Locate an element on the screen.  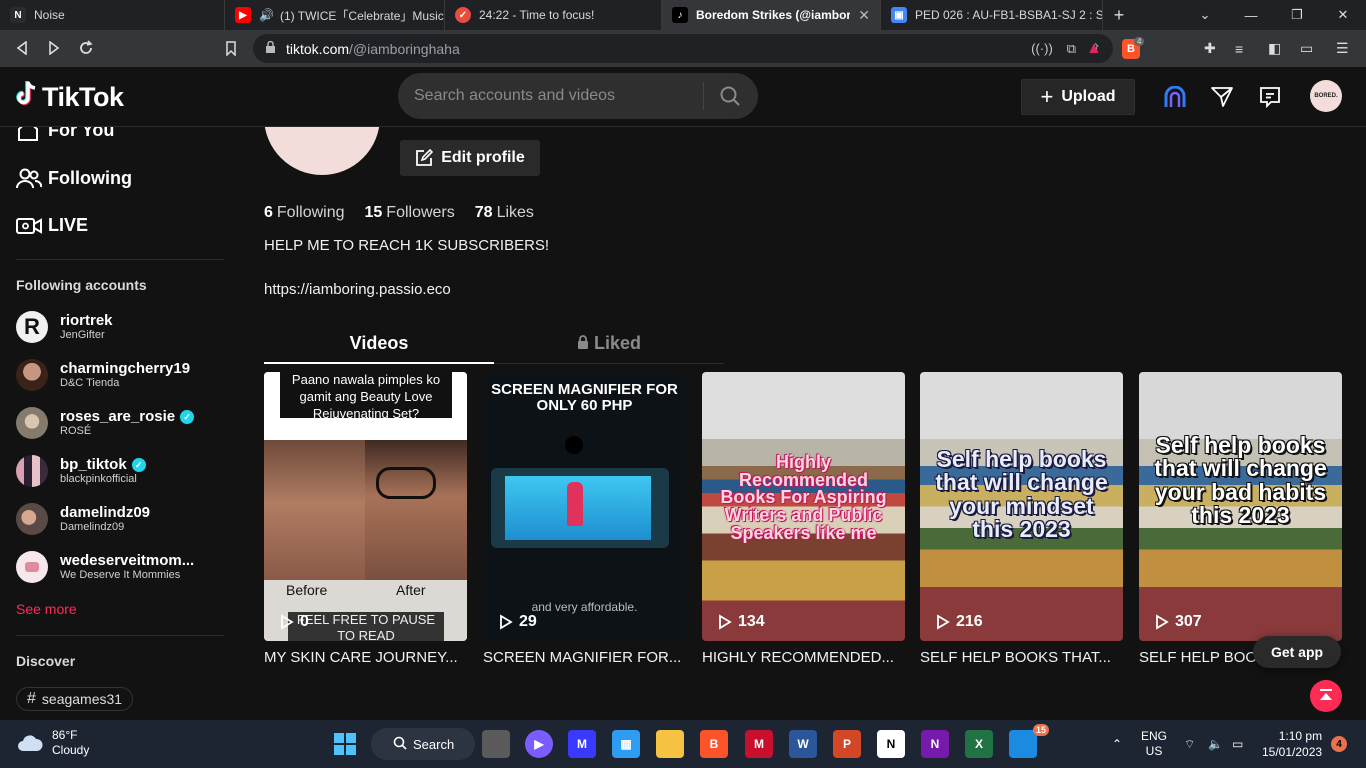
effect-house-icon is located at coordinates (1175, 97).